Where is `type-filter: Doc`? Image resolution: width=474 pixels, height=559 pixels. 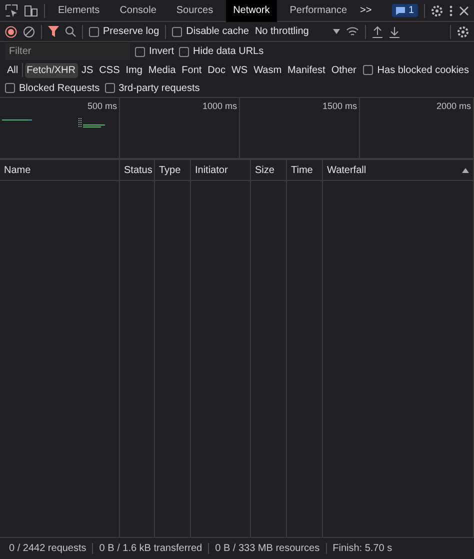
type-filter: Doc is located at coordinates (217, 70).